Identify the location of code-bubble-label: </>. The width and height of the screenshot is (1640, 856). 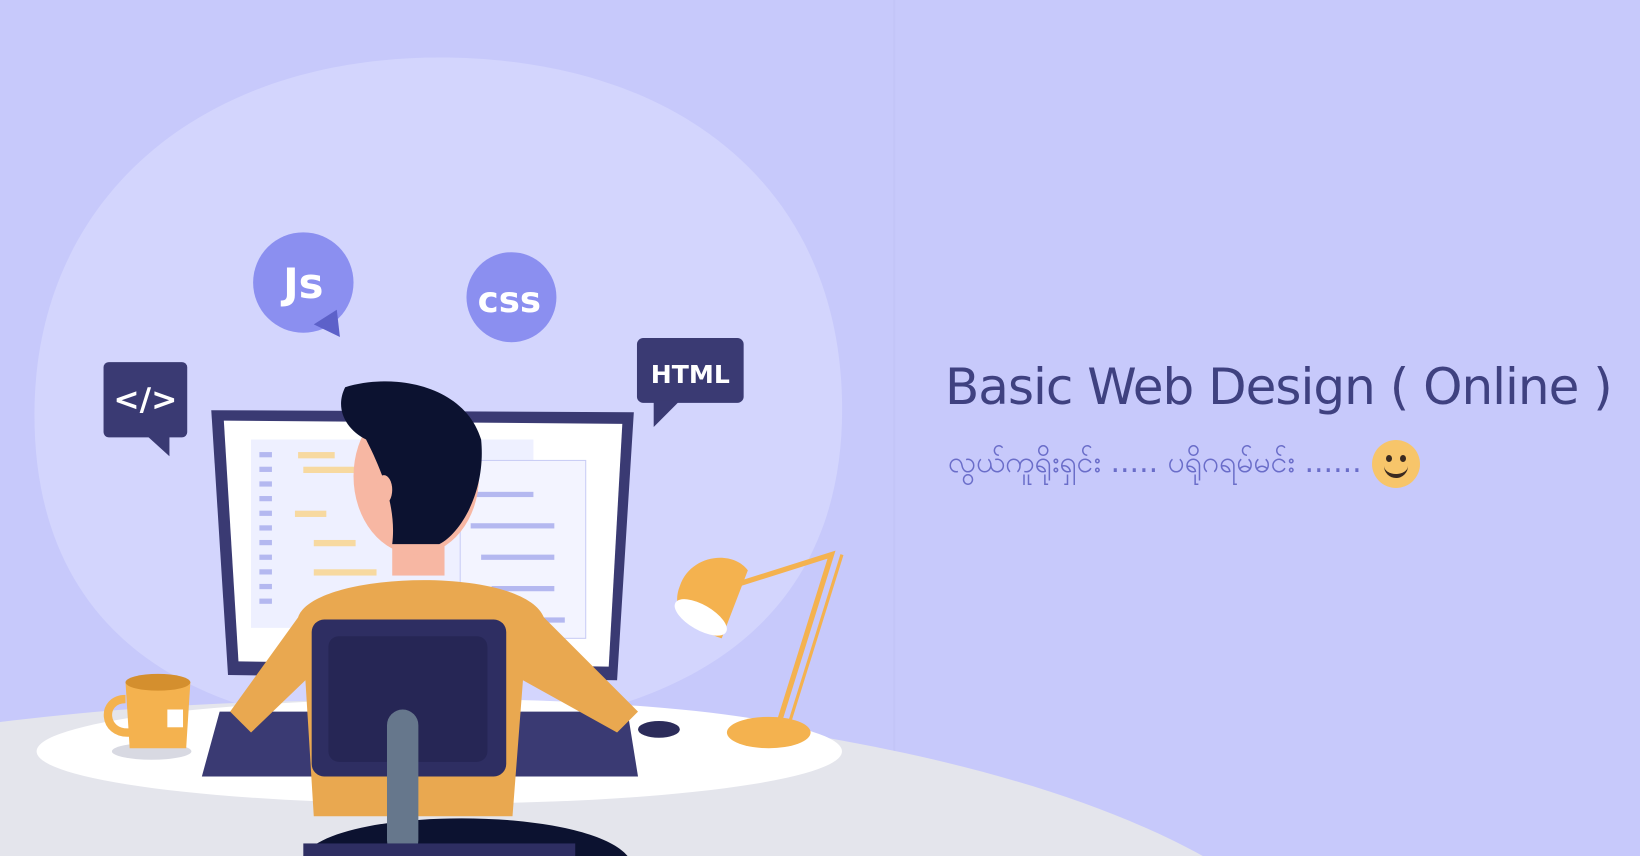
(145, 400).